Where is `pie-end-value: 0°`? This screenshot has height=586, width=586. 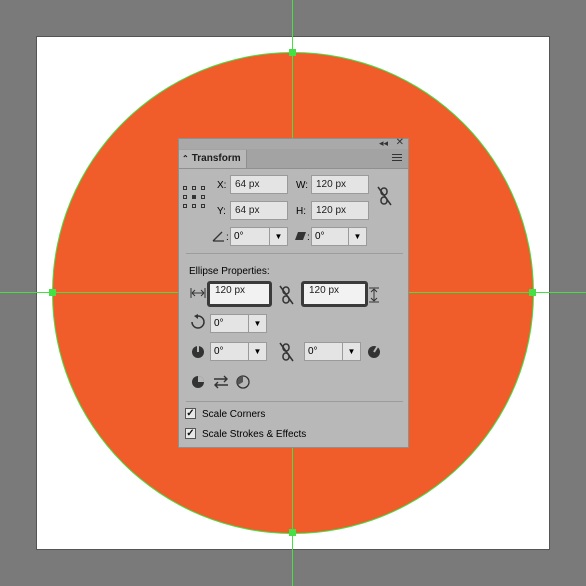 pie-end-value: 0° is located at coordinates (313, 351).